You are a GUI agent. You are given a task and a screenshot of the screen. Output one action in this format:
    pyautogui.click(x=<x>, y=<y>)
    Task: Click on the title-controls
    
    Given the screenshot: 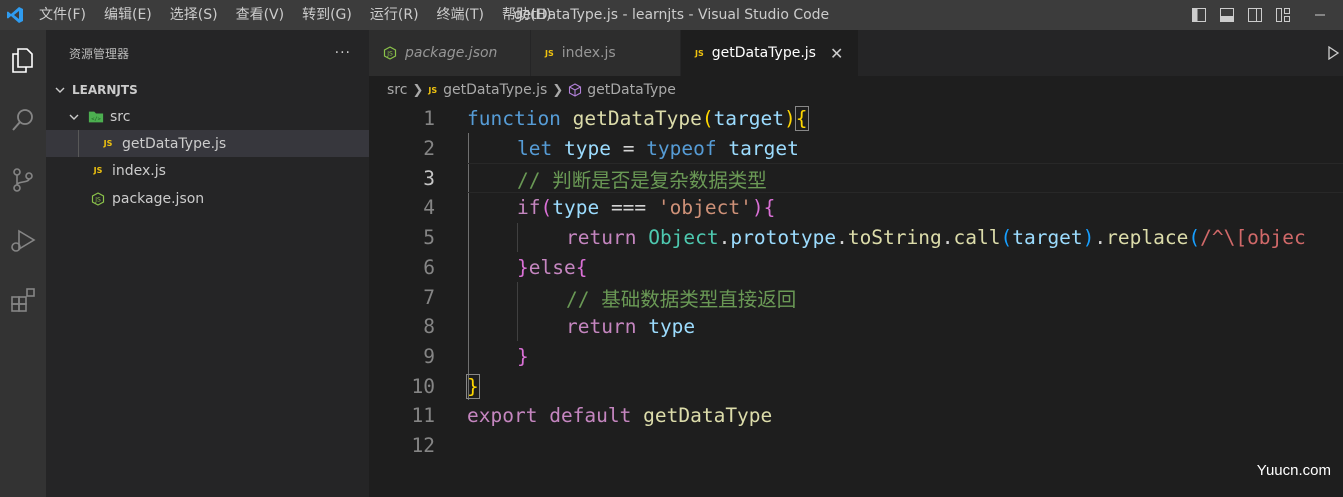 What is the action you would take?
    pyautogui.click(x=1264, y=15)
    